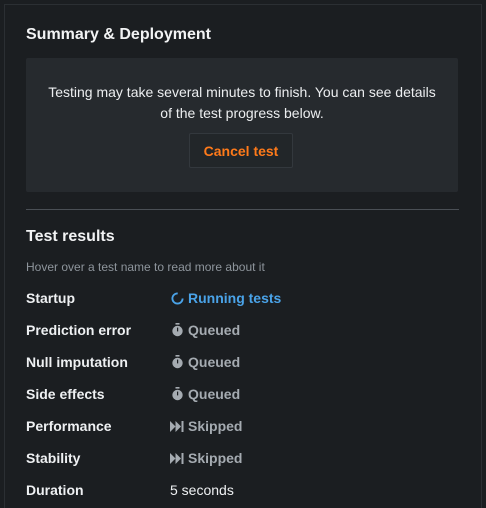  I want to click on test-name: Performance, so click(69, 426).